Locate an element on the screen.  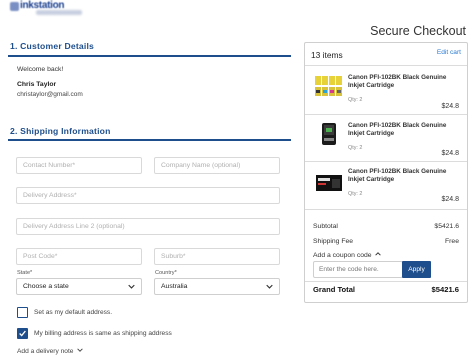
shipping-fee-value: Free is located at coordinates (452, 241).